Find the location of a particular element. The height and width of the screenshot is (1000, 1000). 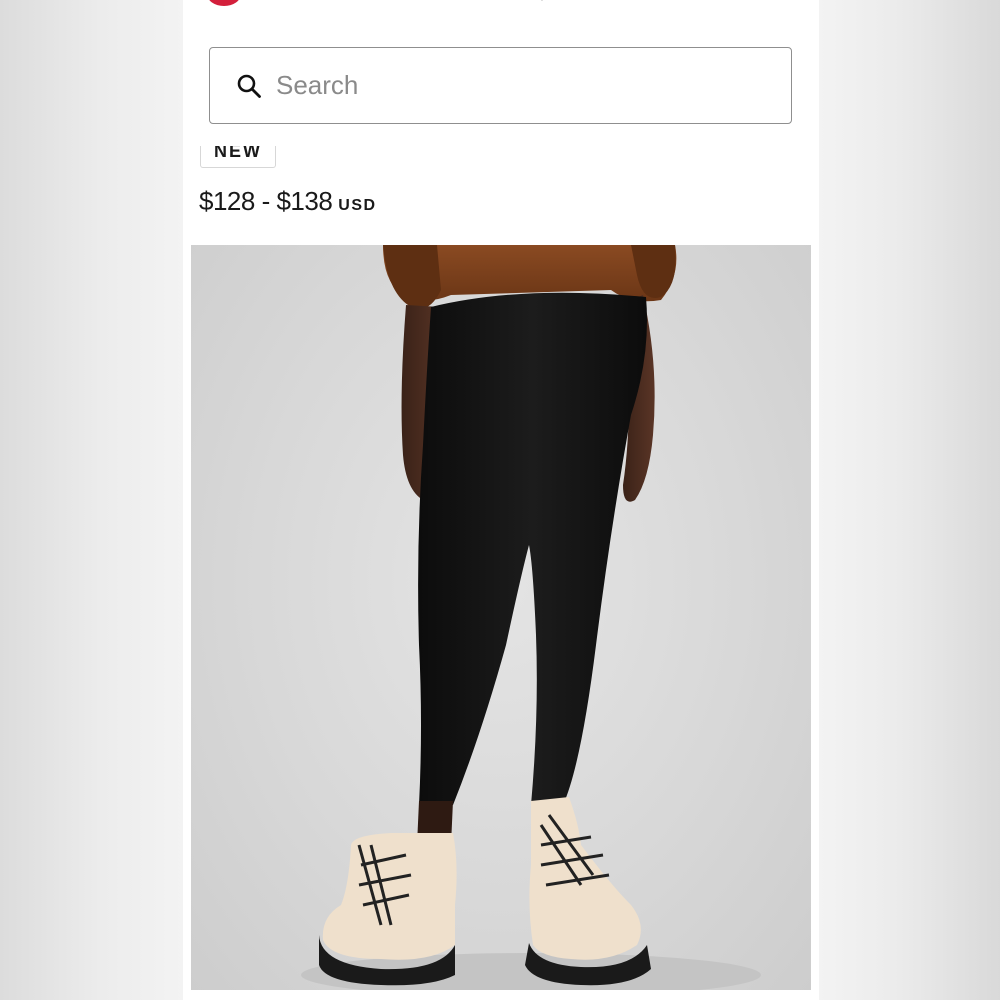

price-range: $128 - $138 is located at coordinates (266, 201).